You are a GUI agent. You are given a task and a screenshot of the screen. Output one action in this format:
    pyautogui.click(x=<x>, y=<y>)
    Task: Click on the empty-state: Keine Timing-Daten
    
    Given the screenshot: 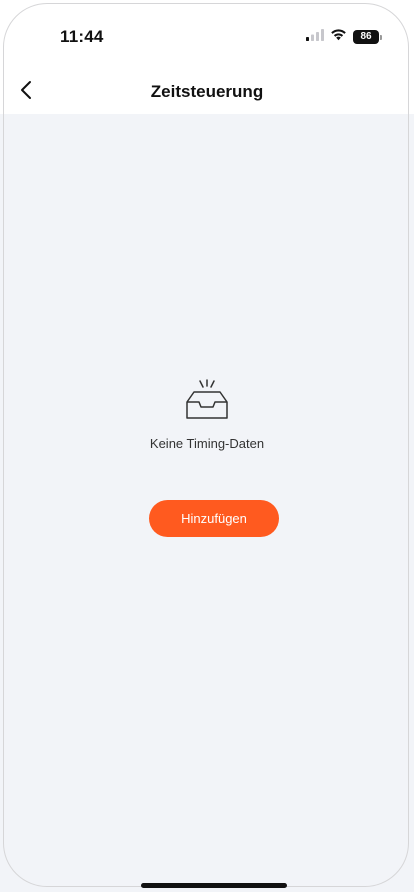 What is the action you would take?
    pyautogui.click(x=207, y=414)
    